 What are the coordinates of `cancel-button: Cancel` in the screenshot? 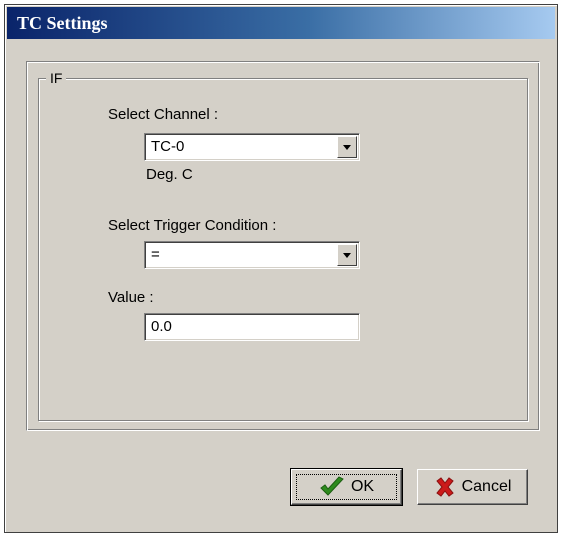 It's located at (472, 487).